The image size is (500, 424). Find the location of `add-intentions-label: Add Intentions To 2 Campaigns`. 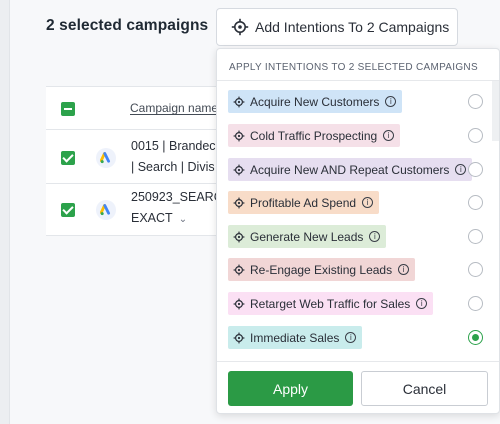

add-intentions-label: Add Intentions To 2 Campaigns is located at coordinates (352, 27).